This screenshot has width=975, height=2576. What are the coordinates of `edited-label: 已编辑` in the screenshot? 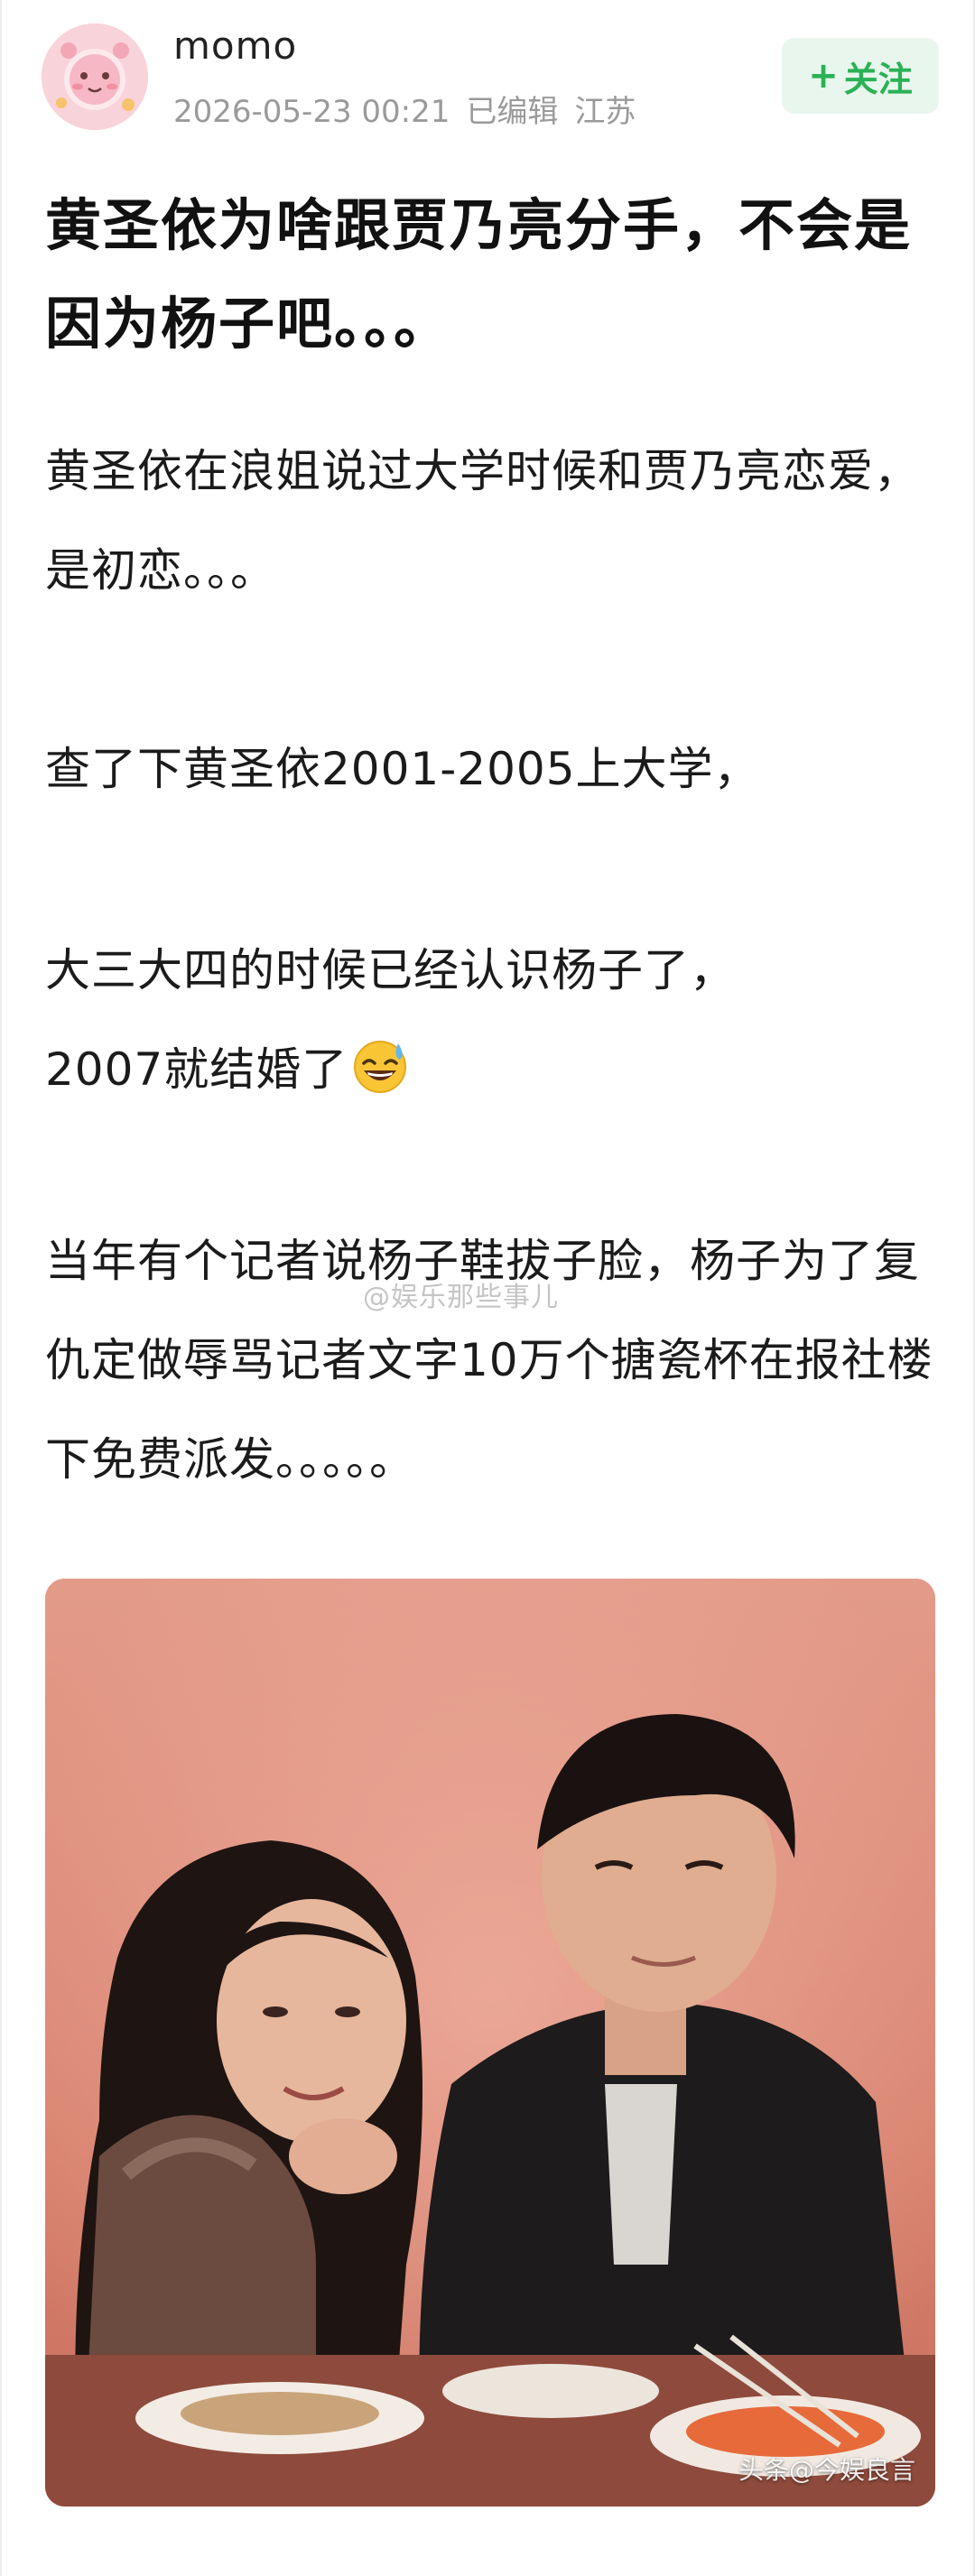 It's located at (512, 112).